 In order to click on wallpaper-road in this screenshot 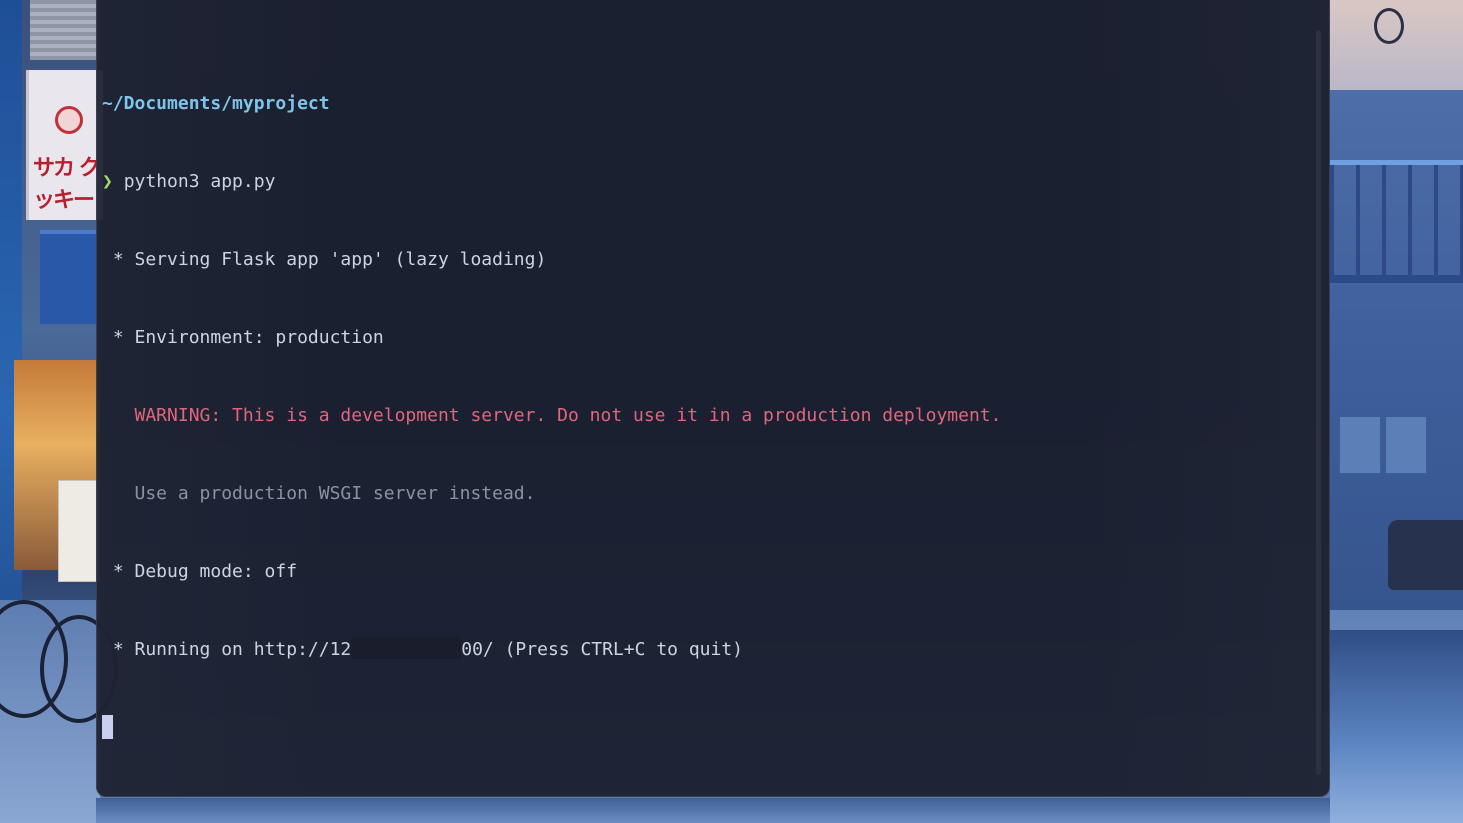, I will do `click(1396, 726)`.